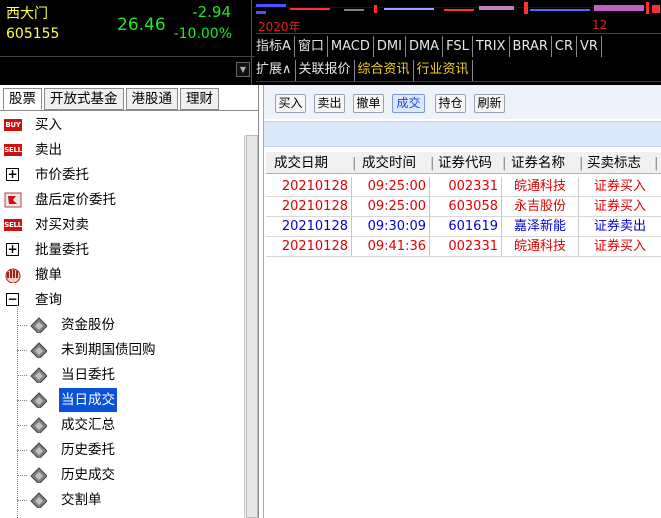 The width and height of the screenshot is (661, 518). Describe the element at coordinates (457, 8) in the screenshot. I see `mini-price-chart` at that location.